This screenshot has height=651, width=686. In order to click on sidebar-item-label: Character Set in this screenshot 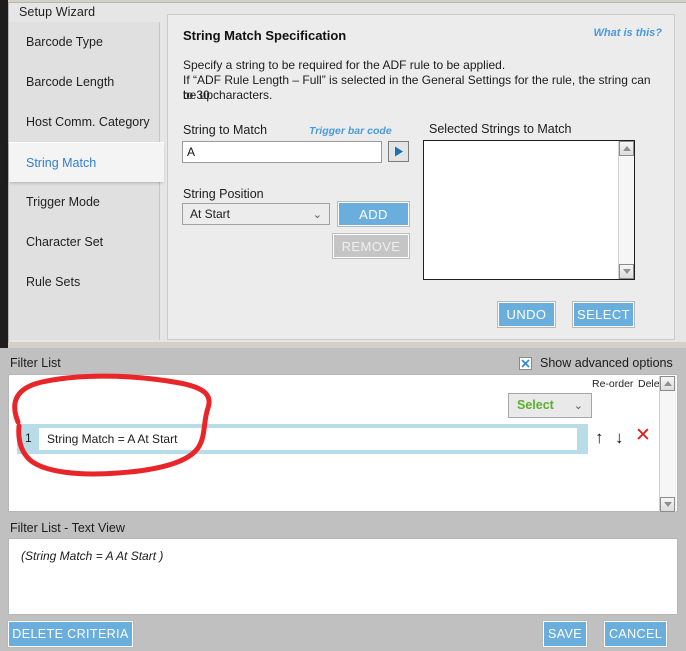, I will do `click(65, 242)`.